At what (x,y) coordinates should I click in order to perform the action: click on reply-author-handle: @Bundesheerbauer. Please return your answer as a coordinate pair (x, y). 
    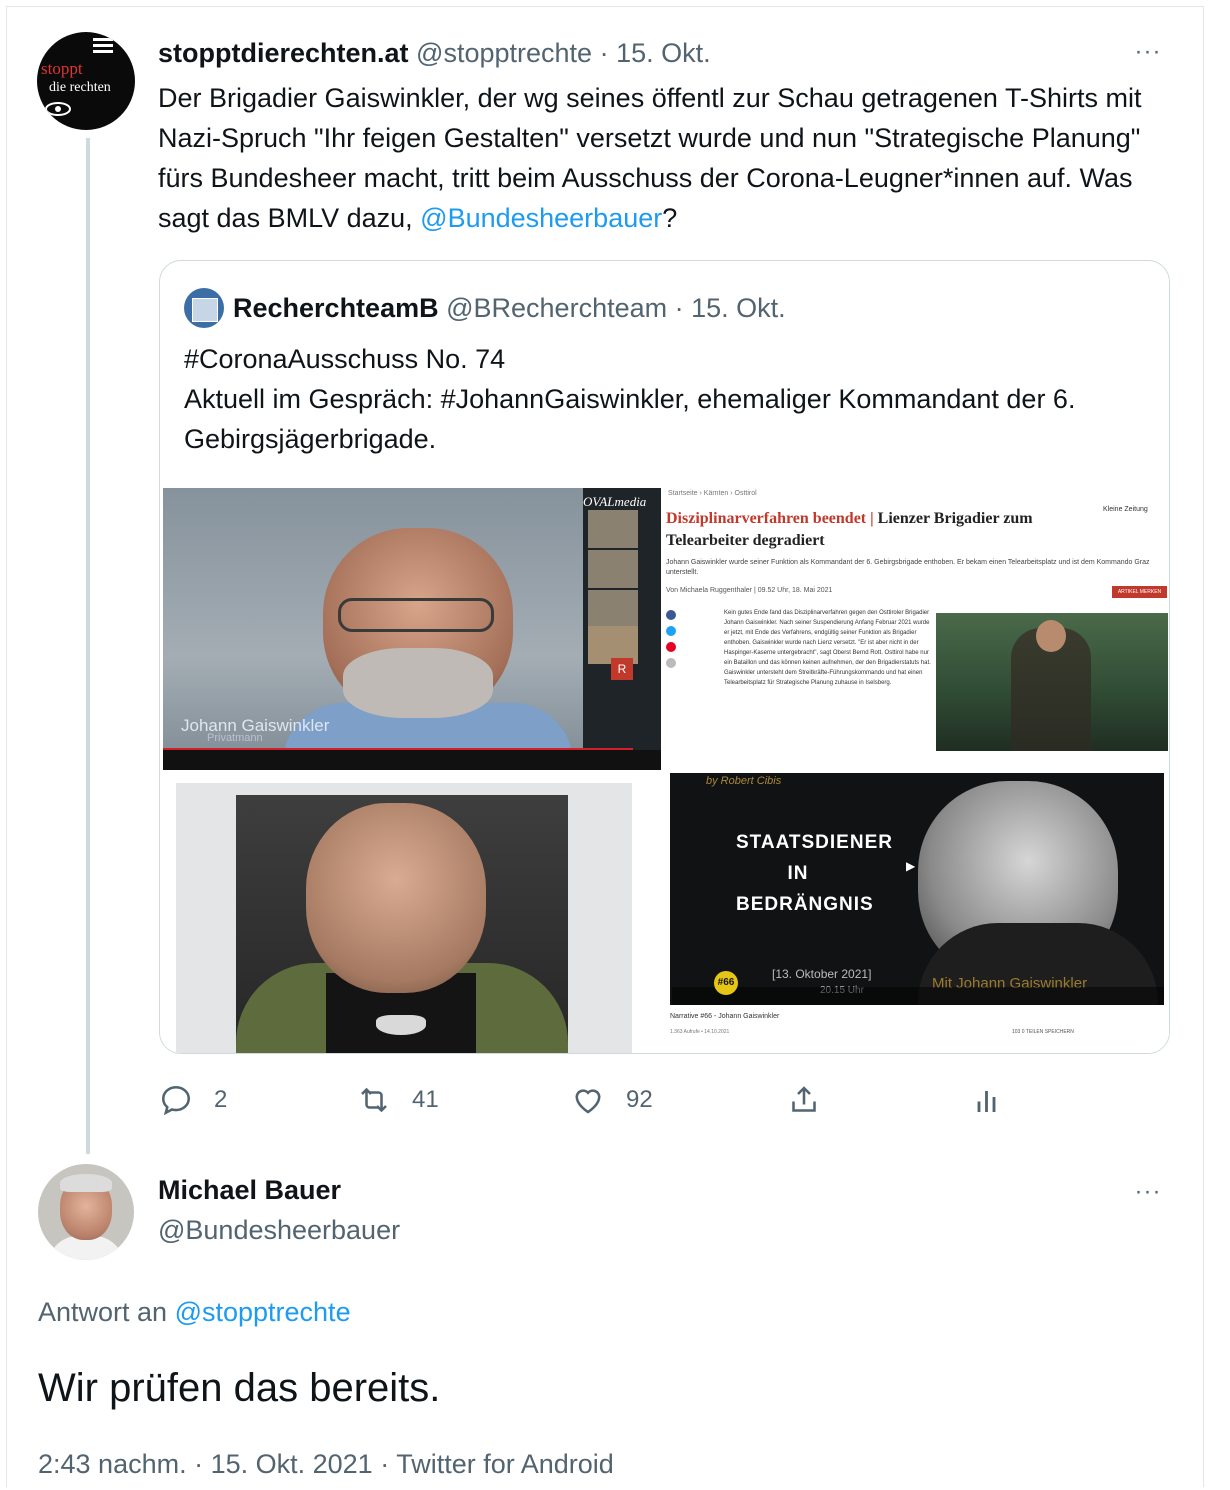
    Looking at the image, I should click on (279, 1230).